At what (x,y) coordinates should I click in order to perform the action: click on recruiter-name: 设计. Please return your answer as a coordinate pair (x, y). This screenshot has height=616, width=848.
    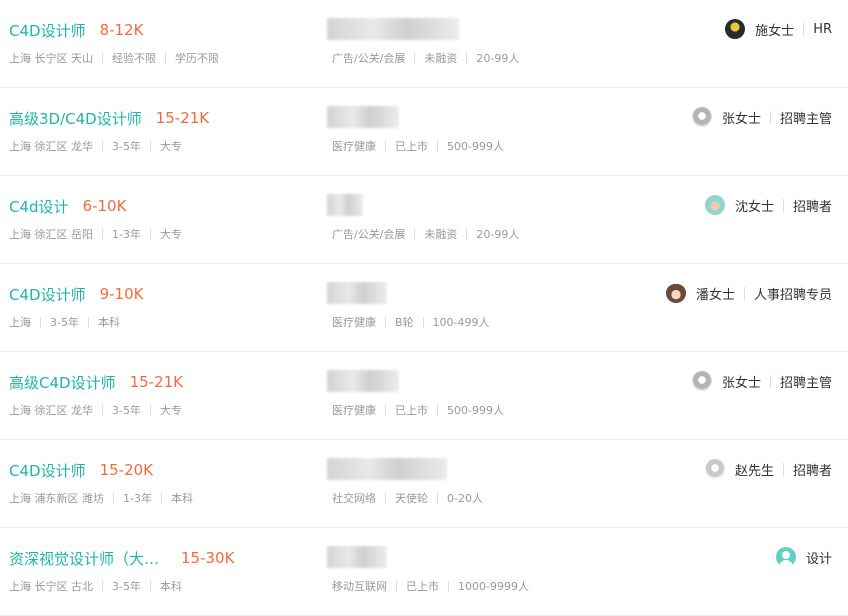
    Looking at the image, I should click on (818, 559).